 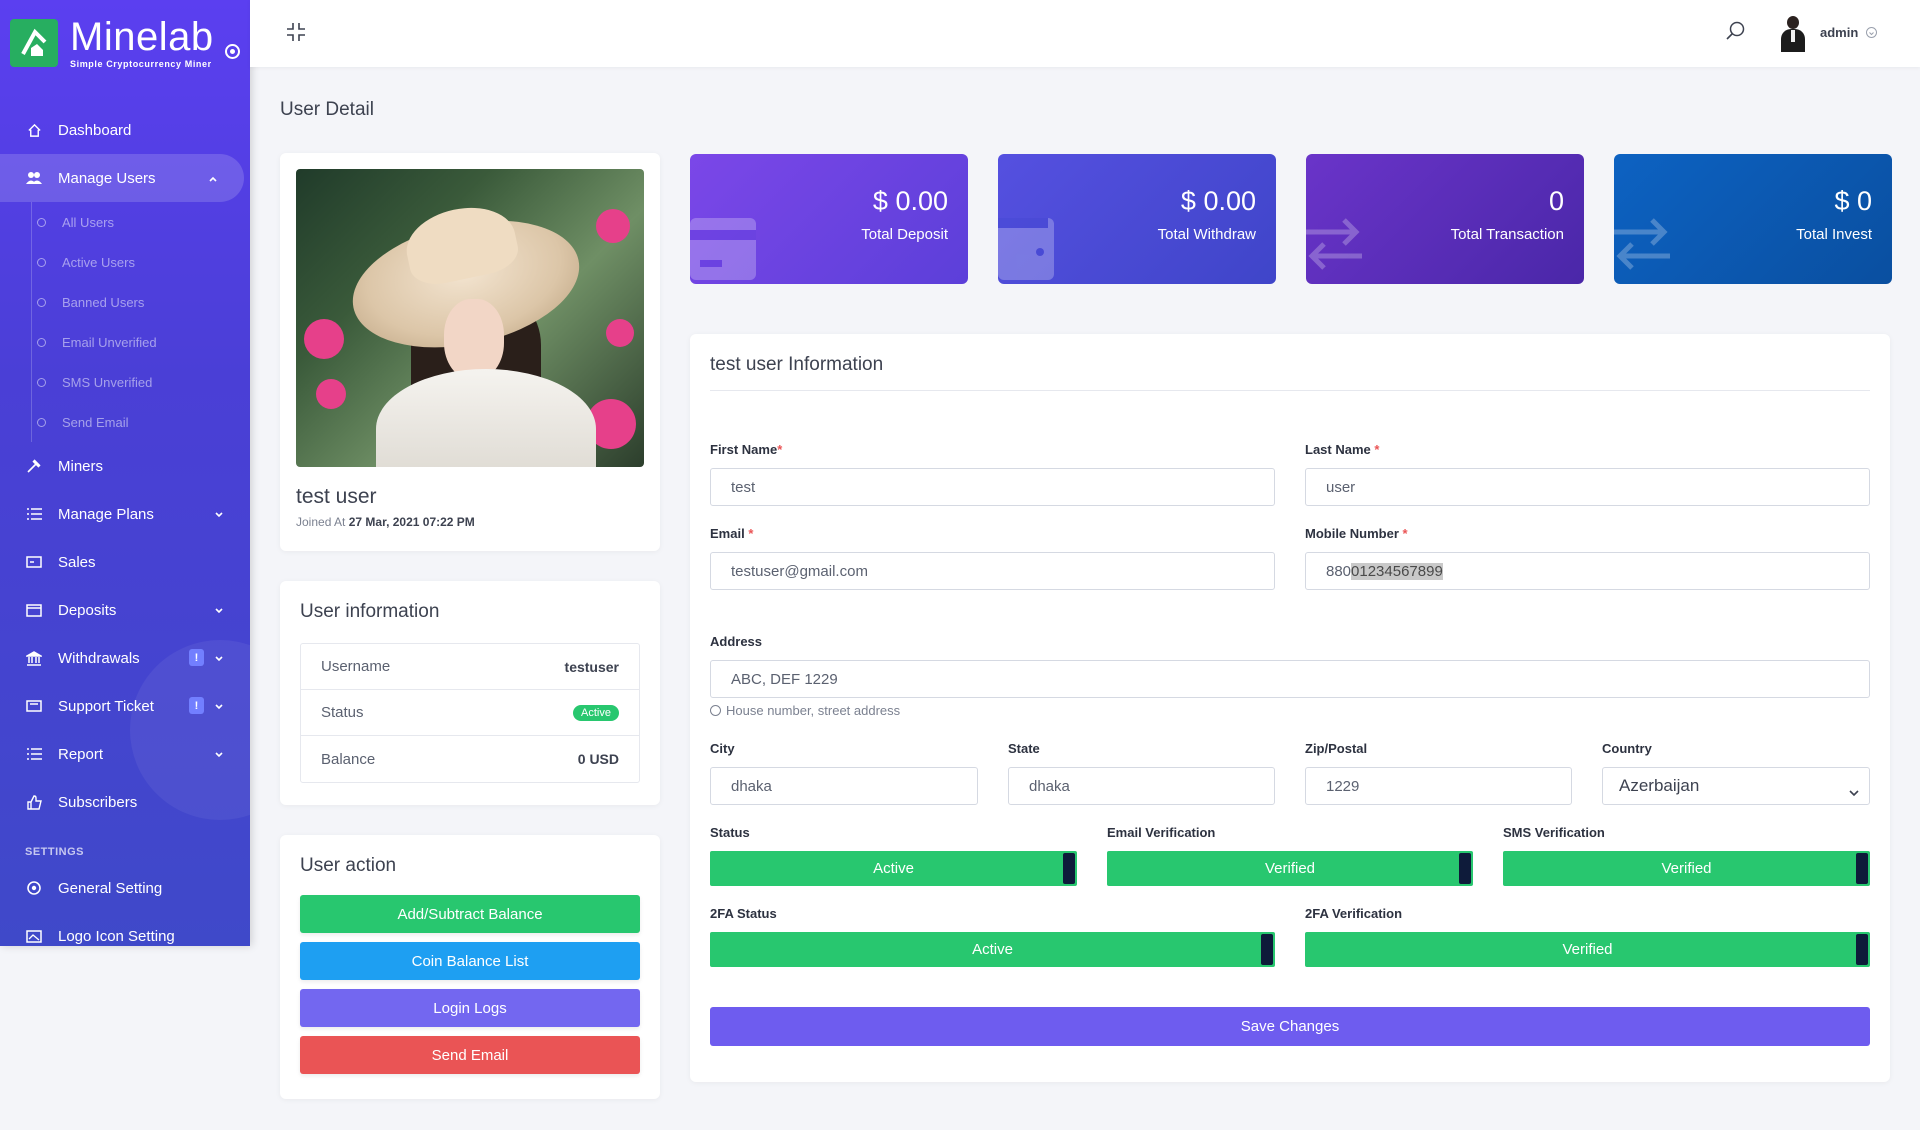 What do you see at coordinates (727, 533) in the screenshot?
I see `label-text: Email` at bounding box center [727, 533].